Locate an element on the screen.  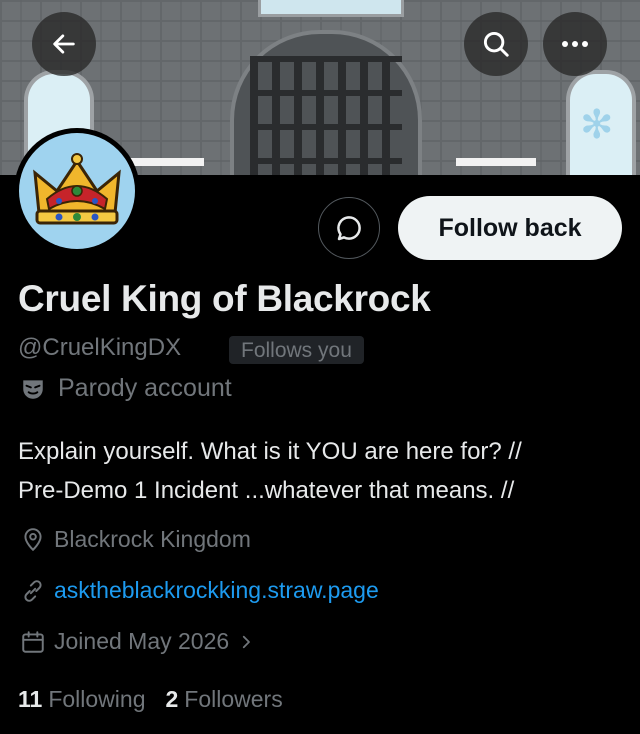
follow-back-button: Follow back is located at coordinates (510, 228).